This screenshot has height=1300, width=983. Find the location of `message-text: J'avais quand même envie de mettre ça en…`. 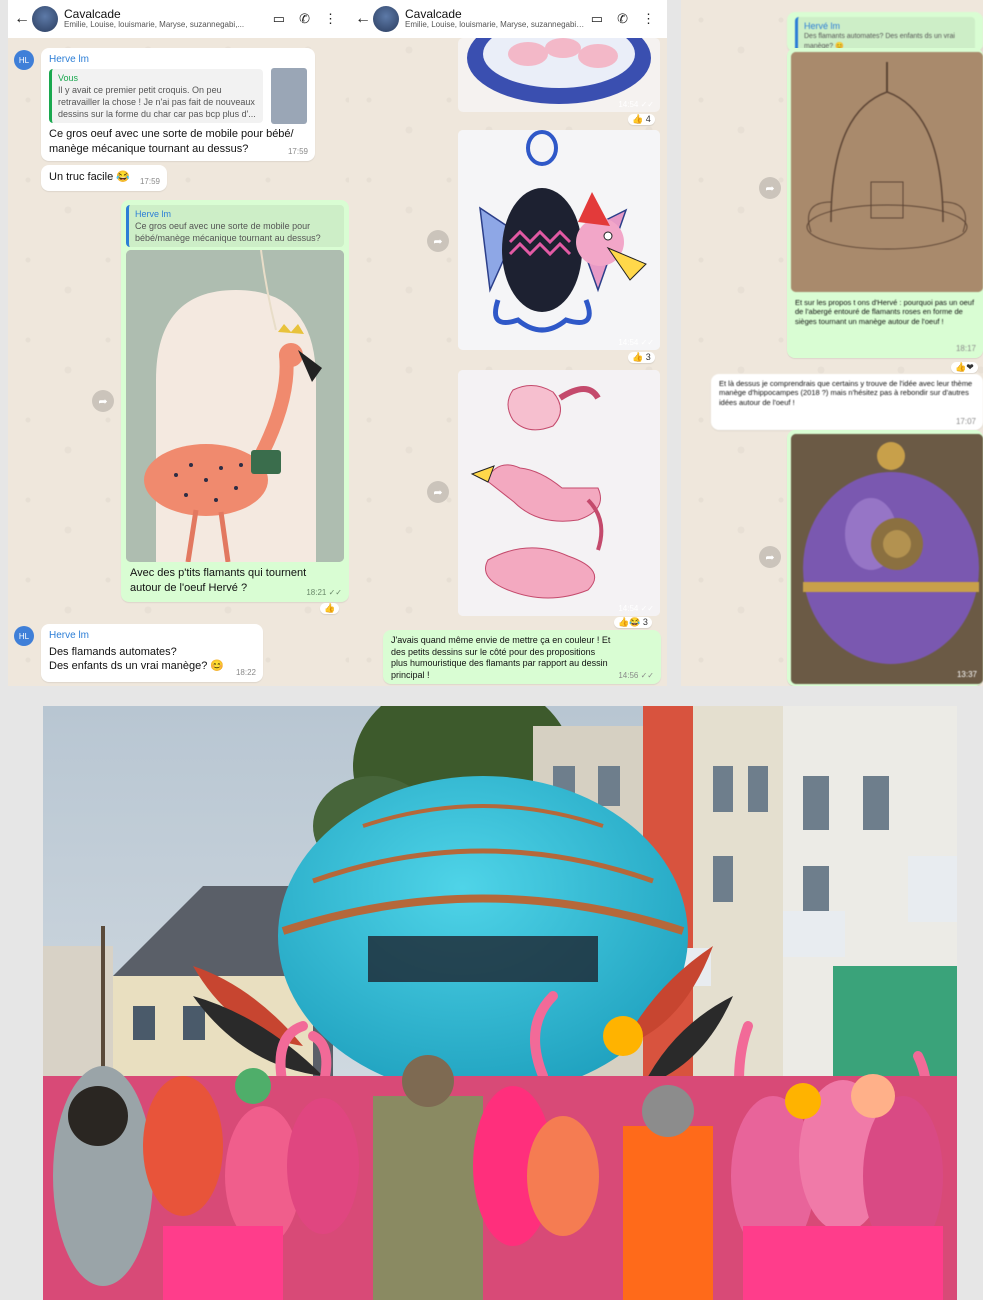

message-text: J'avais quand même envie de mettre ça en… is located at coordinates (501, 658).